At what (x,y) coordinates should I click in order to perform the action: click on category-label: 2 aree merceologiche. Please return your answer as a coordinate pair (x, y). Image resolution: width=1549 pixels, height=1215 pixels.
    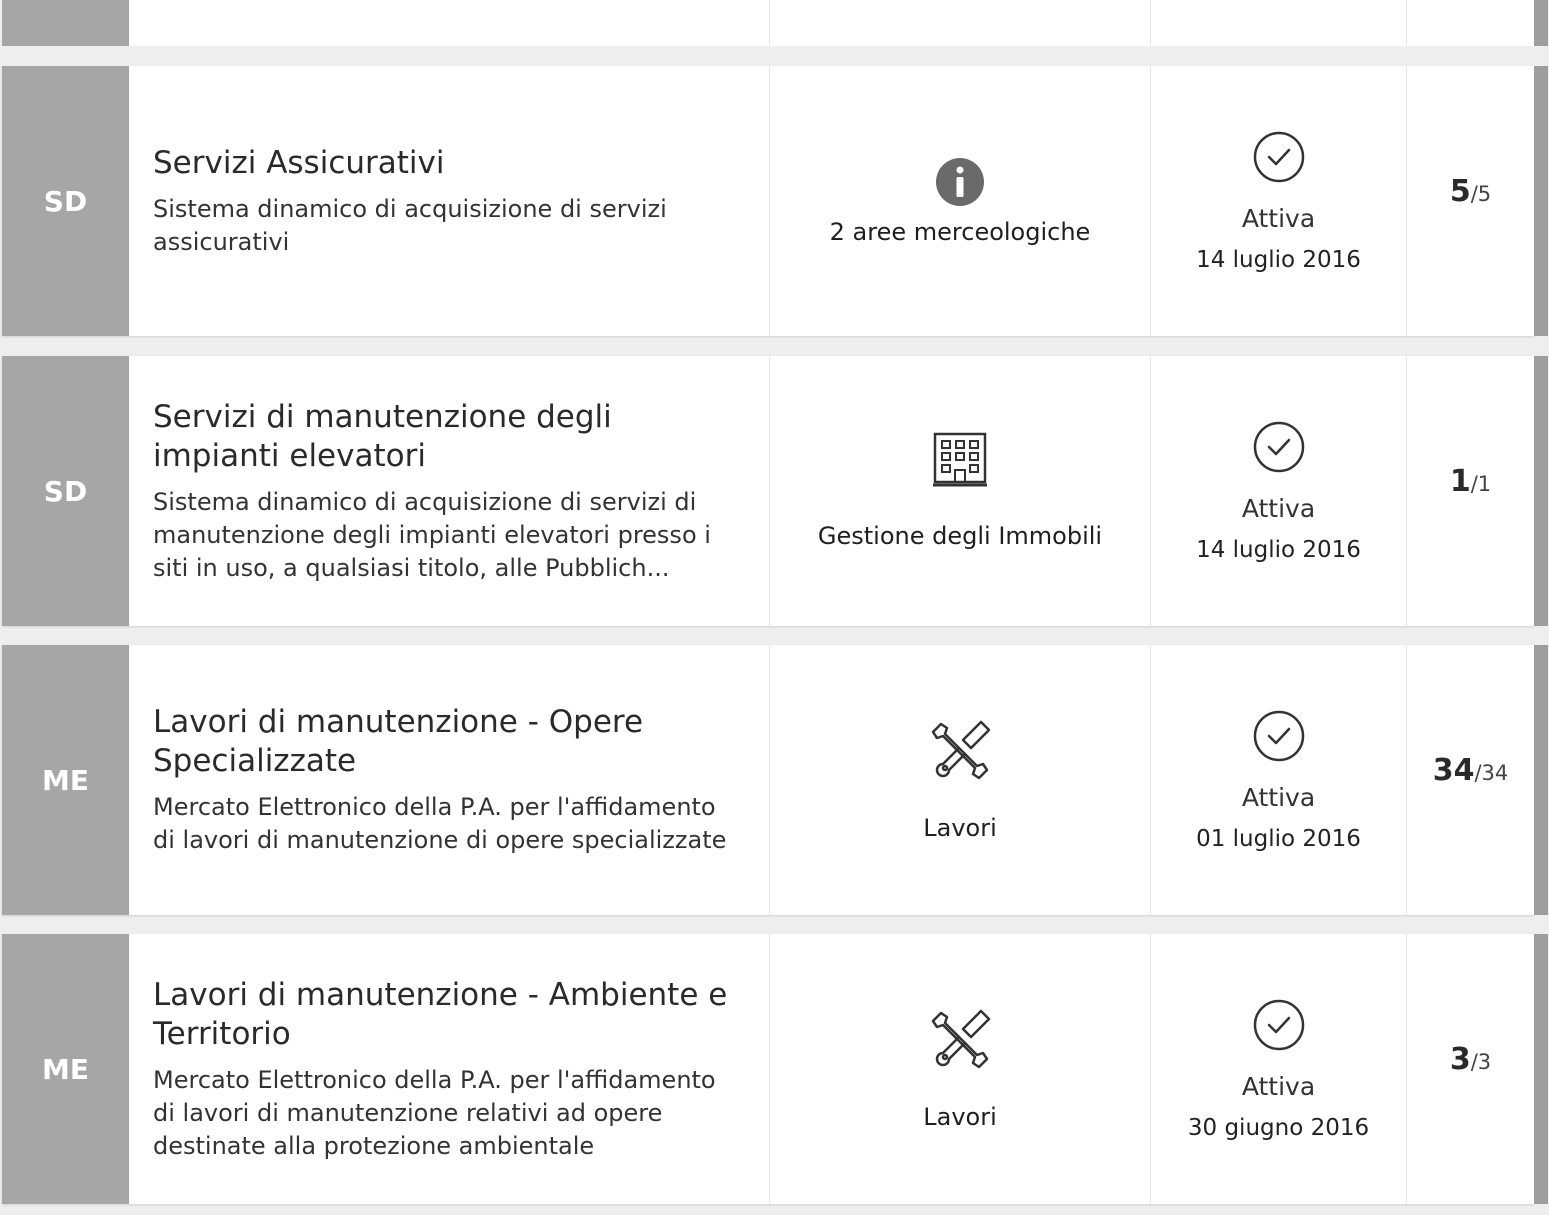
    Looking at the image, I should click on (960, 232).